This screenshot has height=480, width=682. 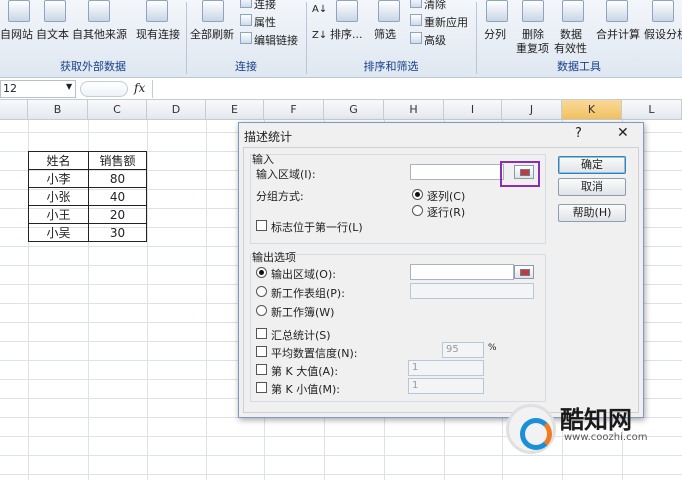 I want to click on column-header: I, so click(x=473, y=110).